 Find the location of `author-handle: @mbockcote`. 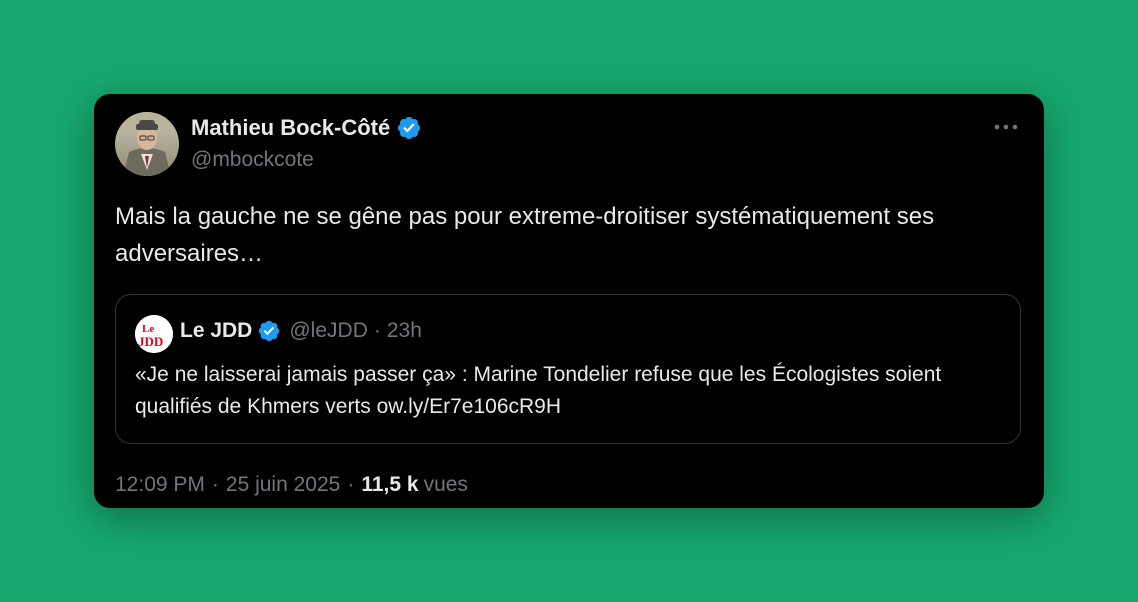

author-handle: @mbockcote is located at coordinates (252, 160).